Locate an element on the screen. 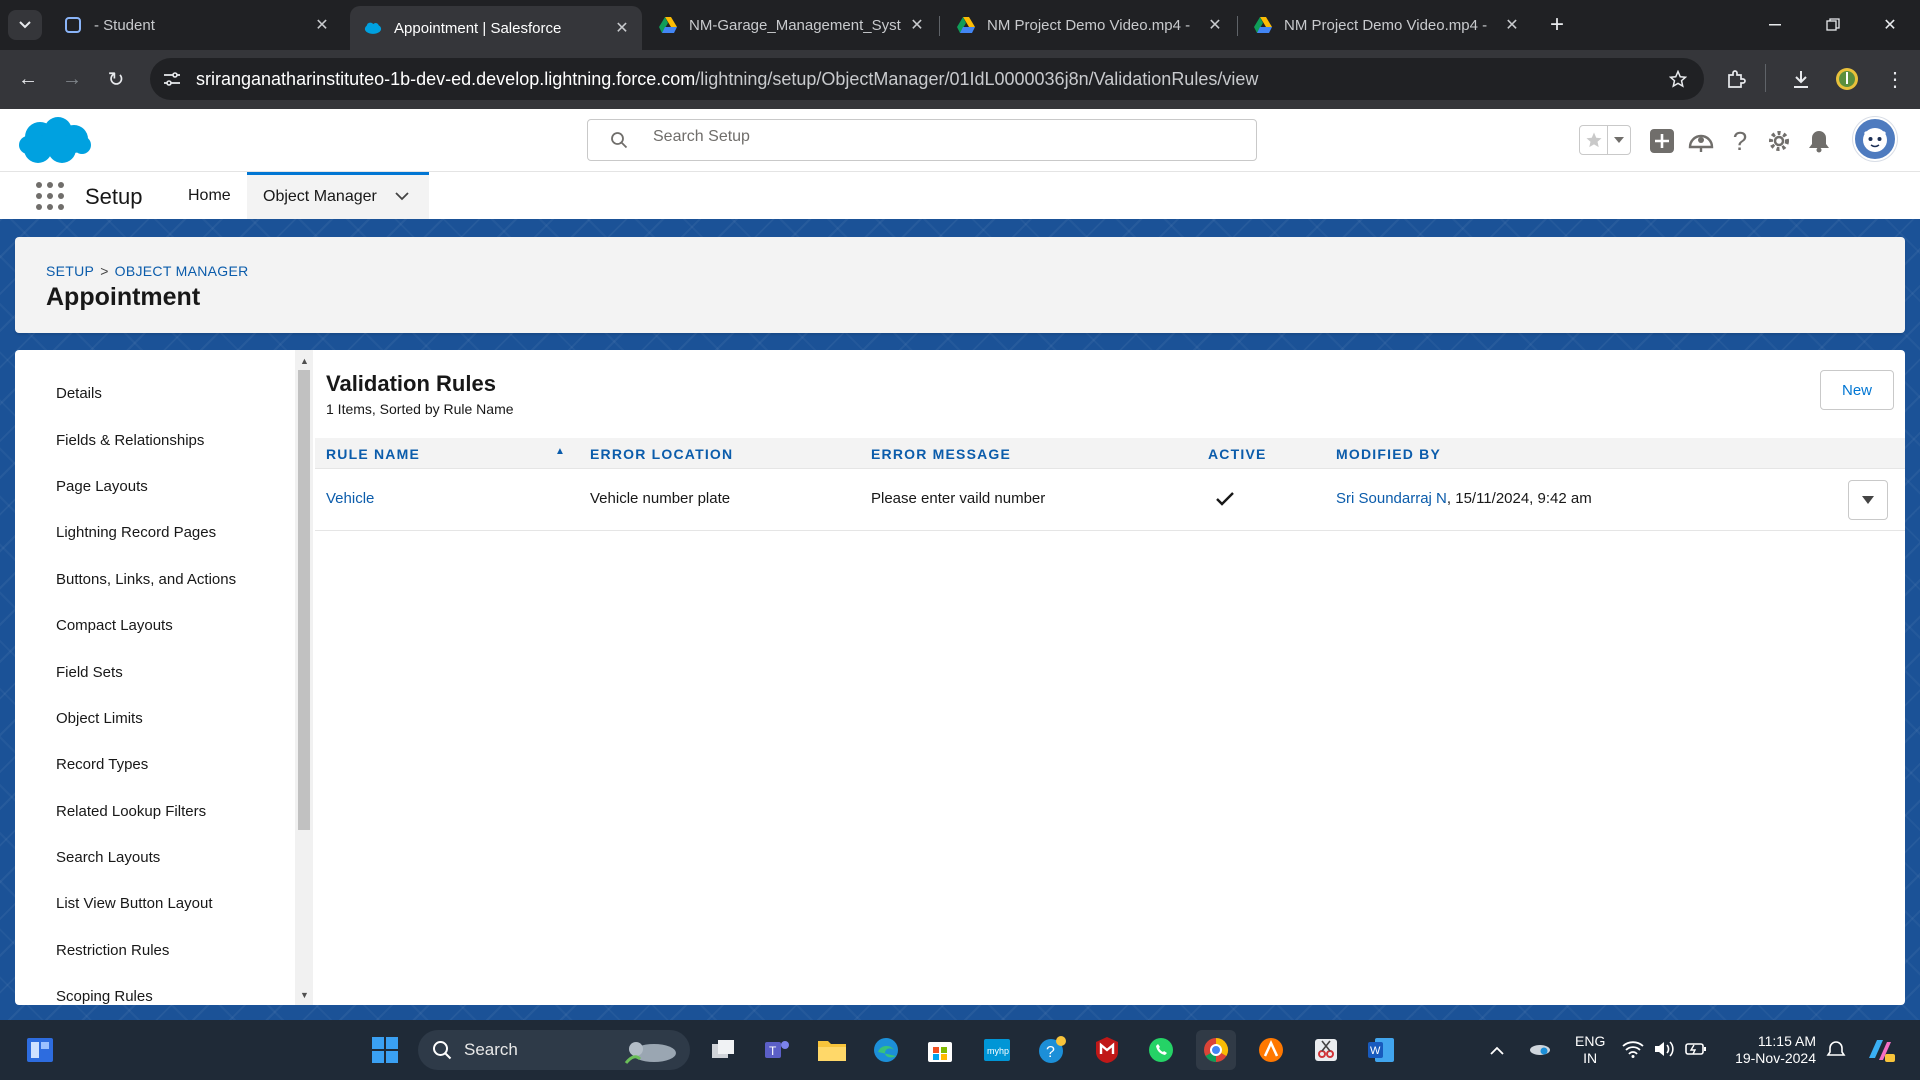 Image resolution: width=1920 pixels, height=1080 pixels. search-setup-box is located at coordinates (922, 140).